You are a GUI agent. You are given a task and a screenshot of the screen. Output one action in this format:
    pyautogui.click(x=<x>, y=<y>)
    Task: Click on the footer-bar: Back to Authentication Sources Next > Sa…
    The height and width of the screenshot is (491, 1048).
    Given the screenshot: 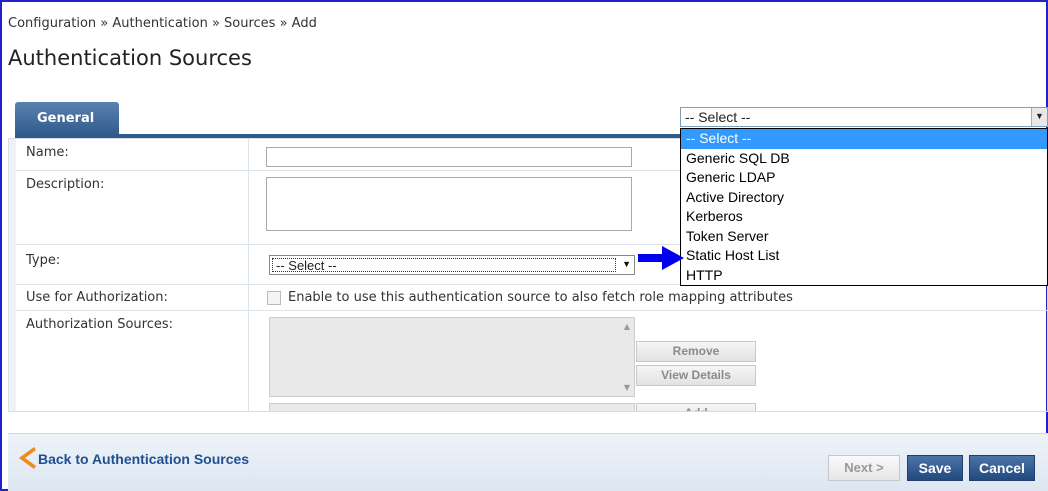 What is the action you would take?
    pyautogui.click(x=528, y=462)
    